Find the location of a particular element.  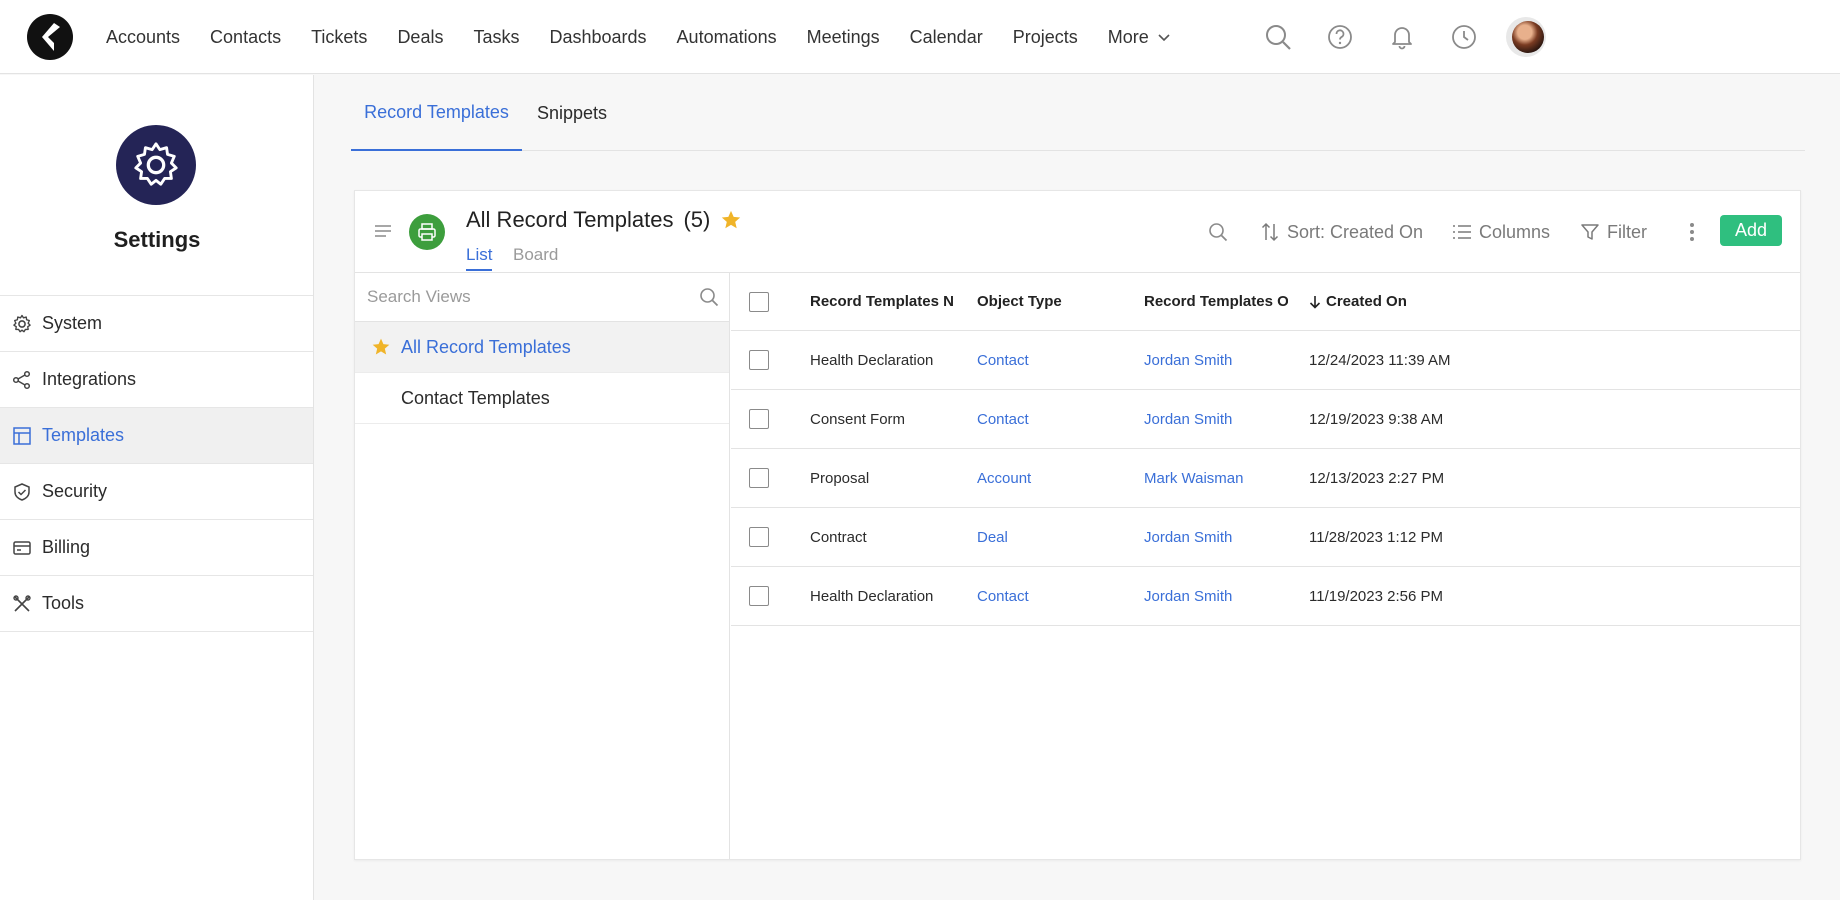

column-header-created-on: Created On is located at coordinates (1429, 301).